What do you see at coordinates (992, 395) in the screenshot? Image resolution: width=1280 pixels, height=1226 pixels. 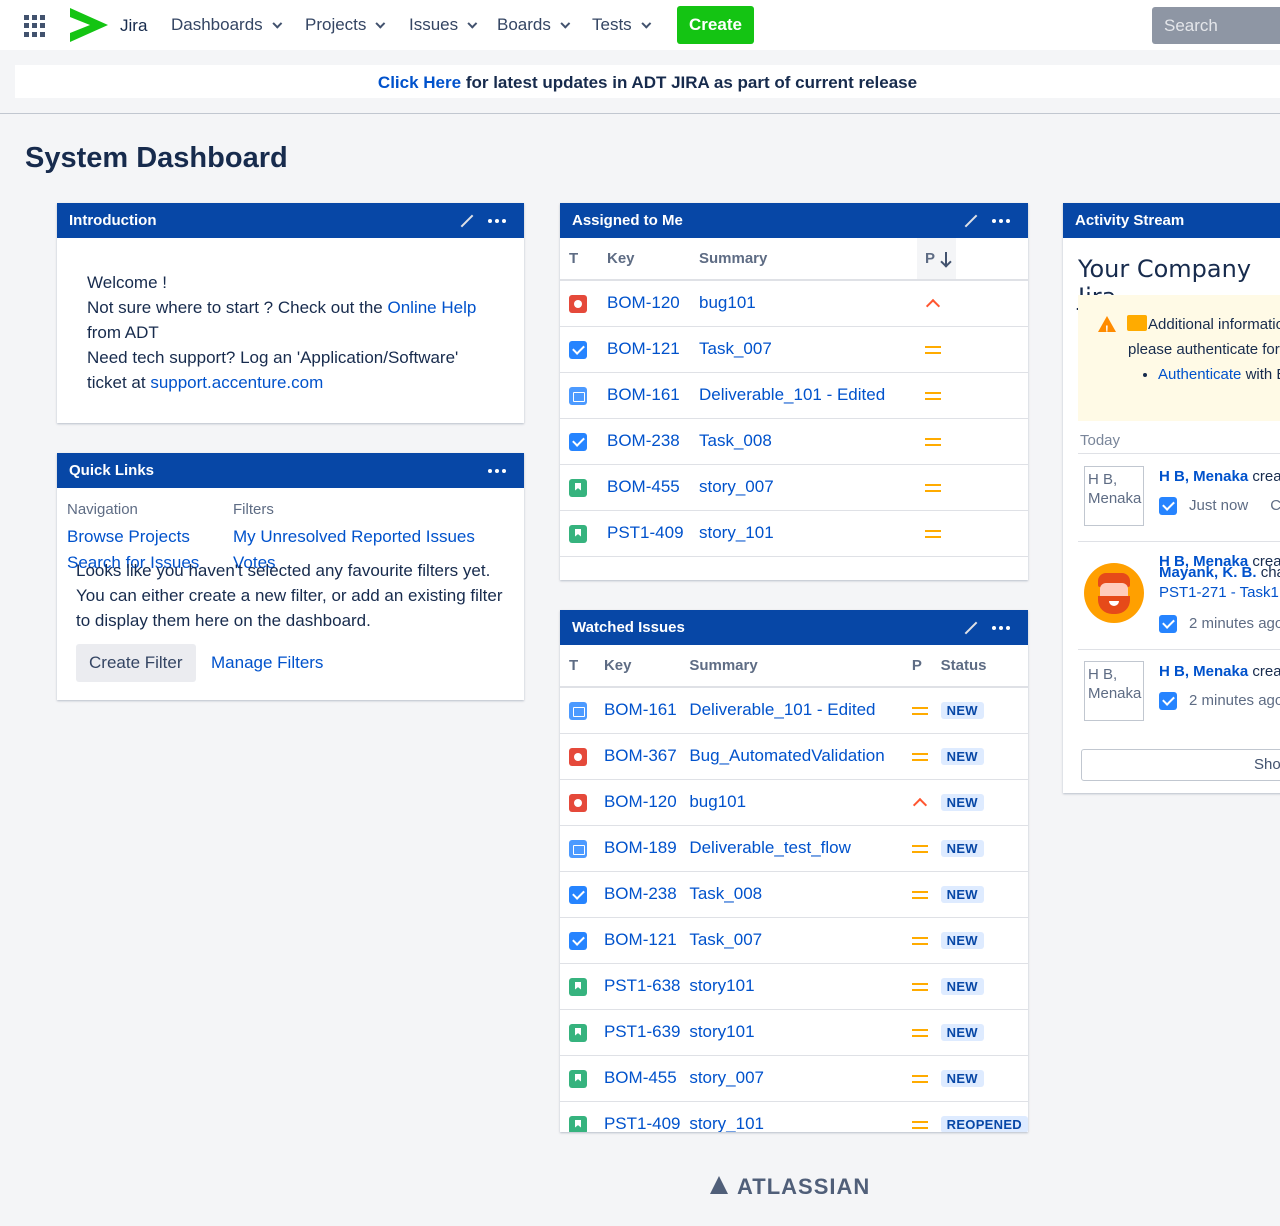 I see `empty-cell` at bounding box center [992, 395].